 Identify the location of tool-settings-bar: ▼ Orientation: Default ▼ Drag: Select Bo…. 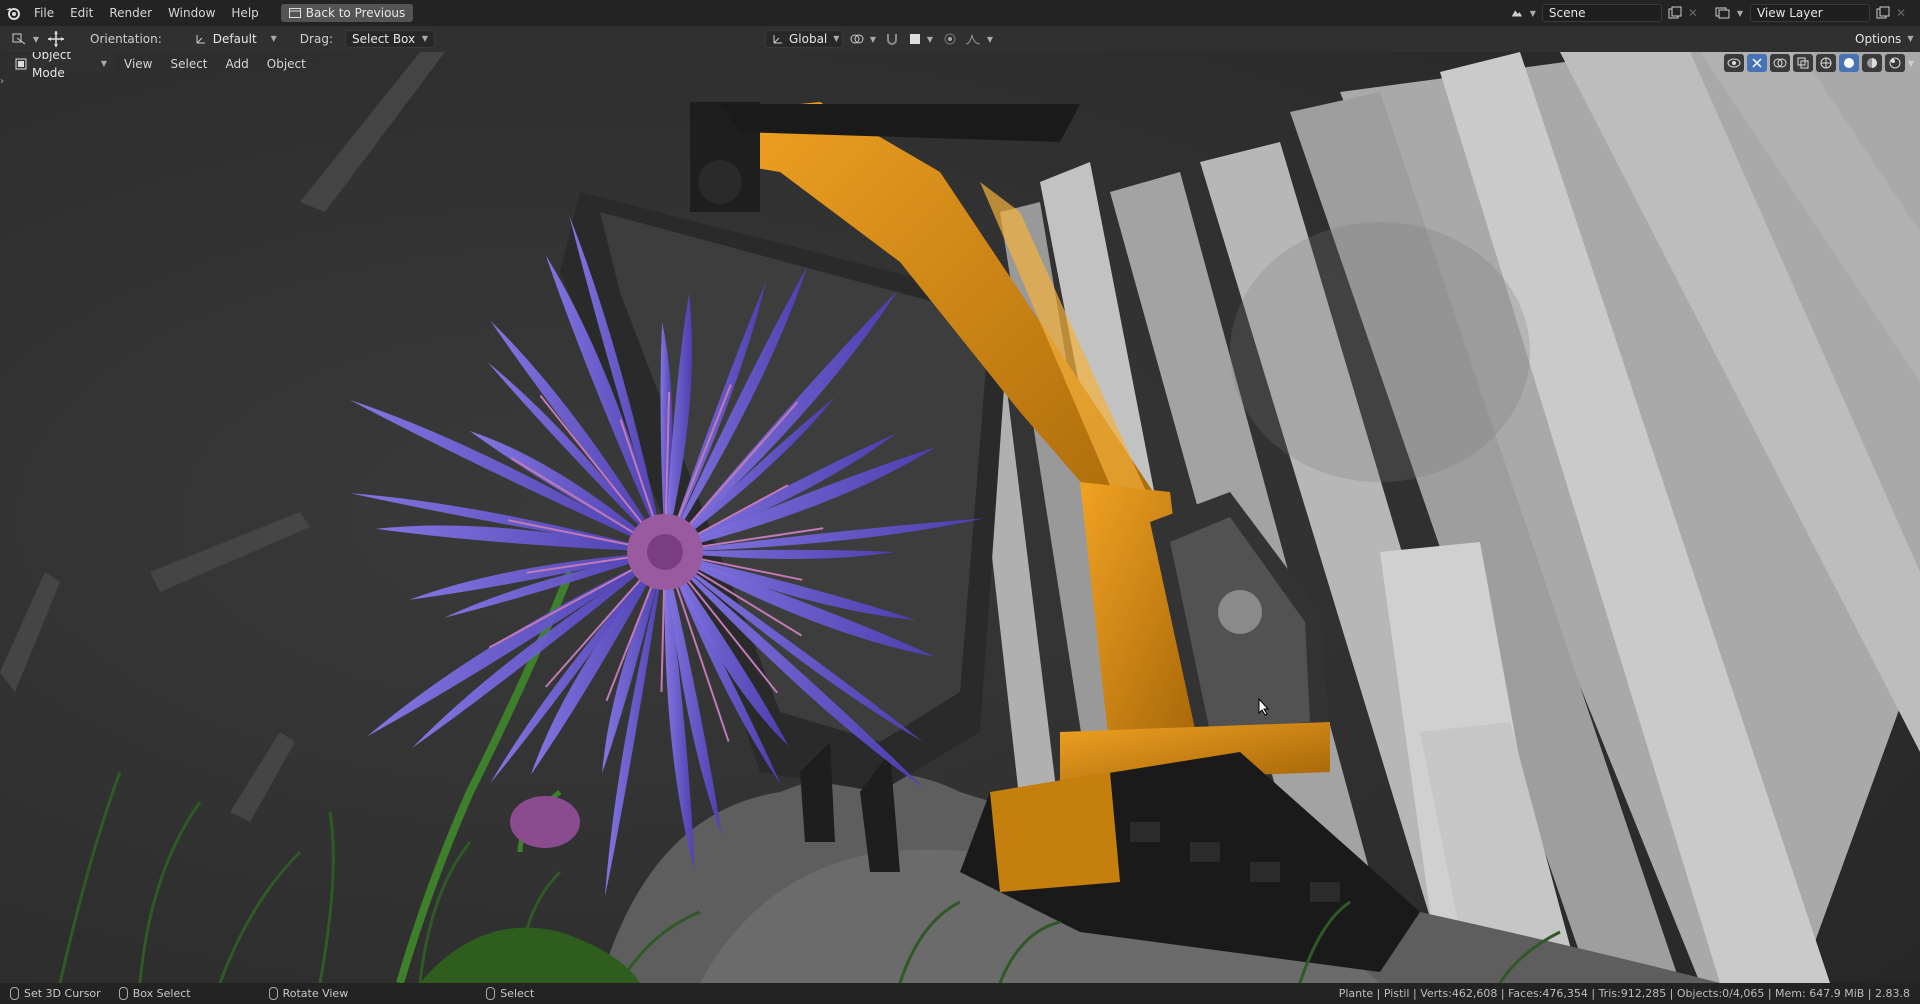
(960, 39).